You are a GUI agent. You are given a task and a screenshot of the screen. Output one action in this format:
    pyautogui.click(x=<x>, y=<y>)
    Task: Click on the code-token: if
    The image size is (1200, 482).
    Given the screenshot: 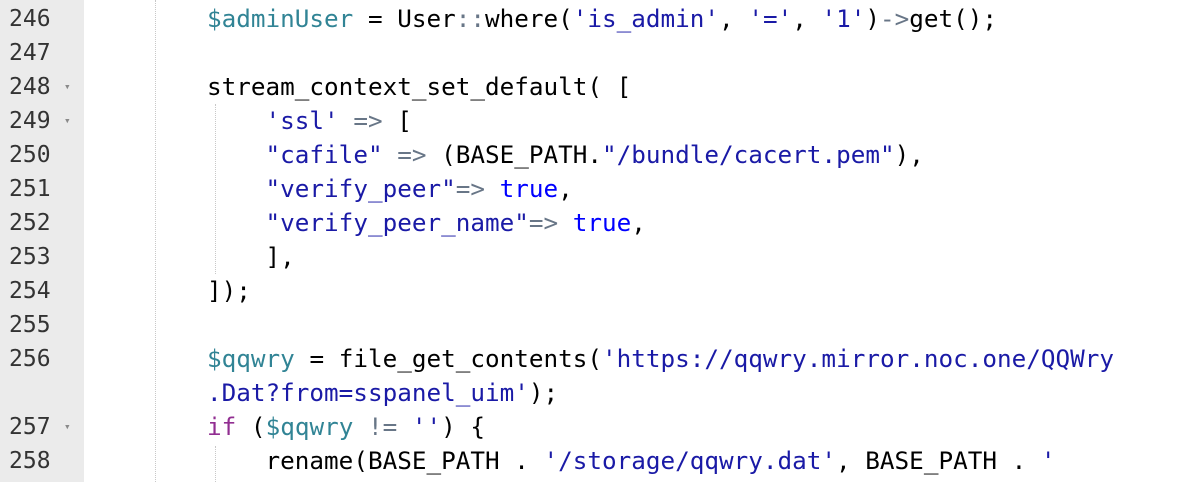 What is the action you would take?
    pyautogui.click(x=222, y=426)
    